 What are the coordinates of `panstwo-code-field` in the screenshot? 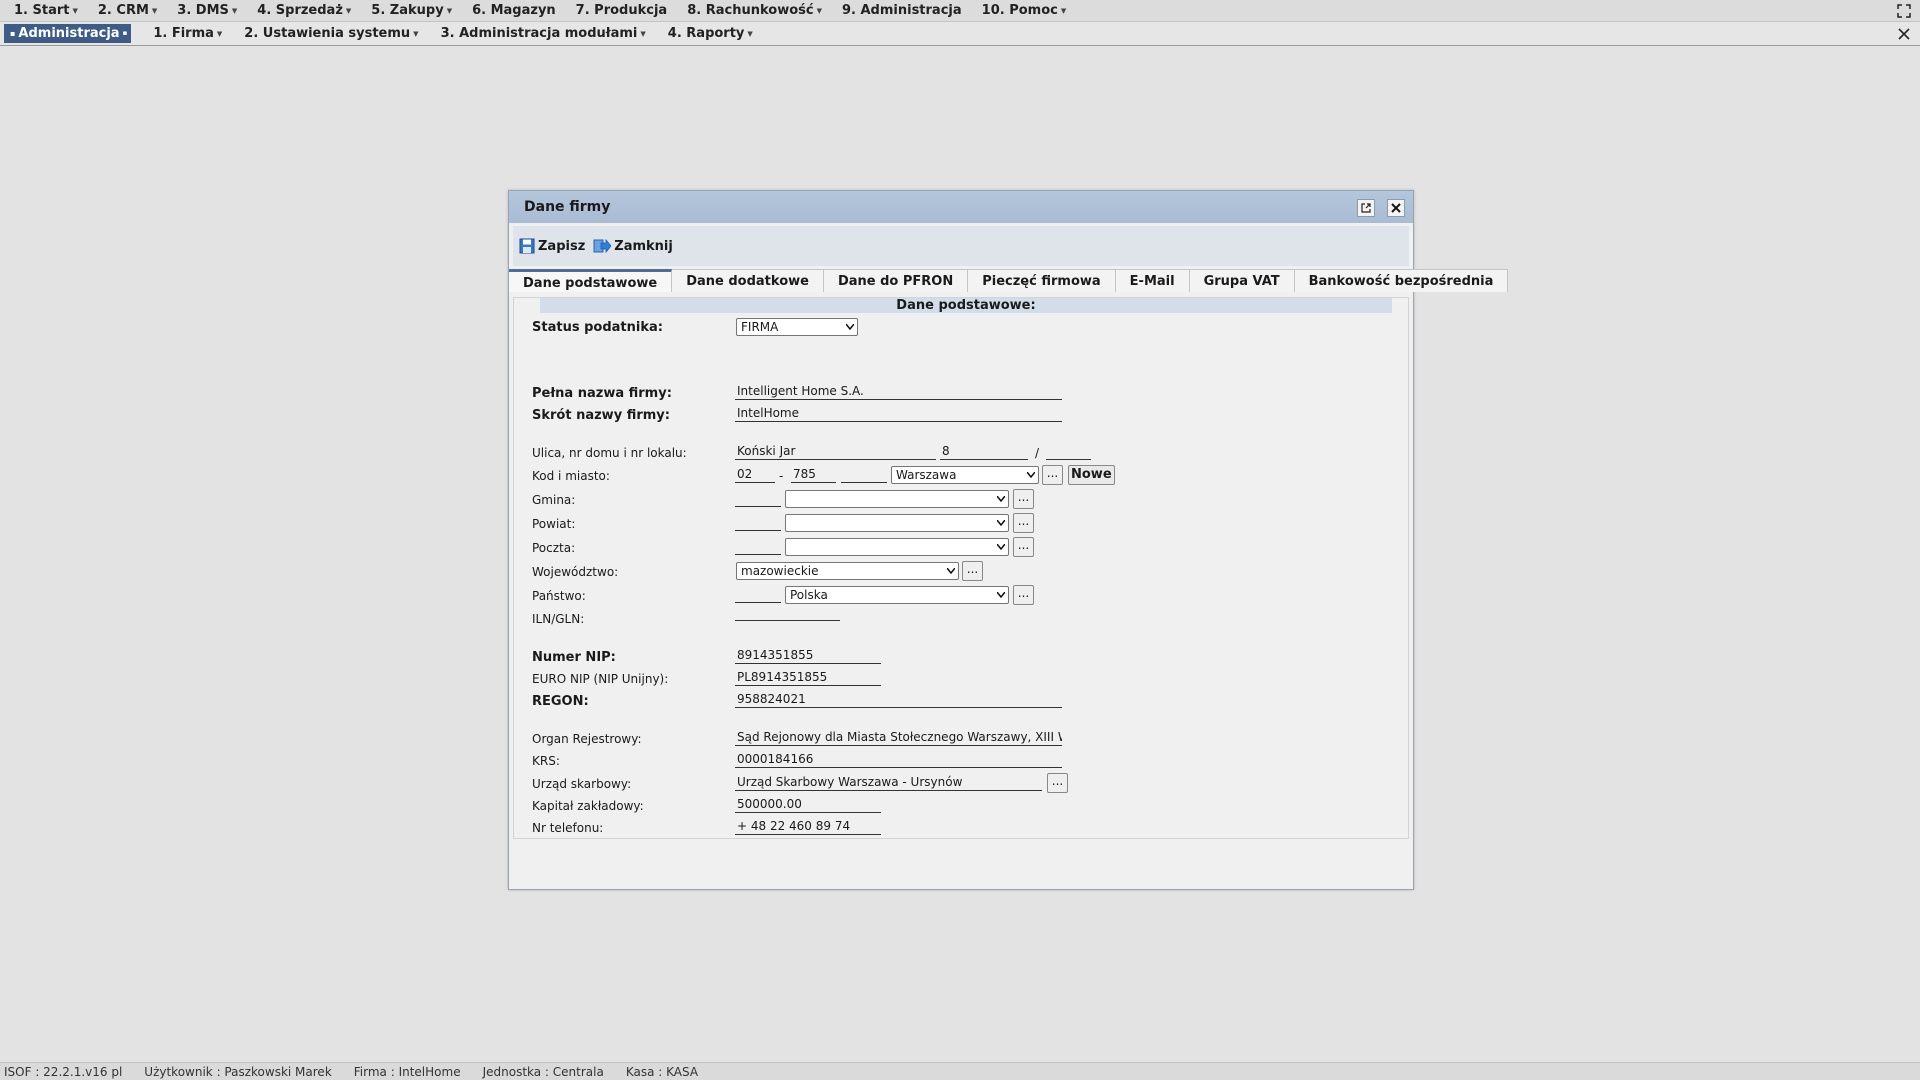 It's located at (758, 595).